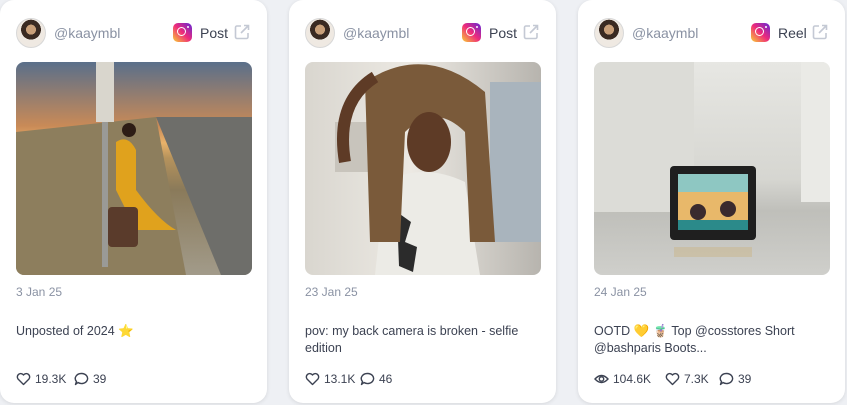 This screenshot has height=405, width=847. Describe the element at coordinates (39, 292) in the screenshot. I see `post-date: 3 Jan 25` at that location.